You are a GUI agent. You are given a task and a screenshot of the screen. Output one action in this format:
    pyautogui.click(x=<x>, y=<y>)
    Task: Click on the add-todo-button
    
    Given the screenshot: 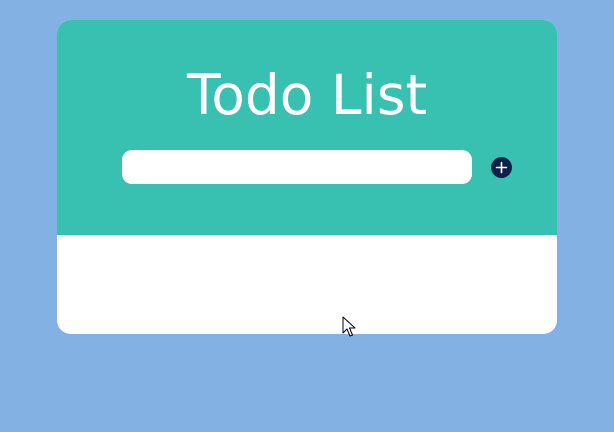 What is the action you would take?
    pyautogui.click(x=501, y=167)
    